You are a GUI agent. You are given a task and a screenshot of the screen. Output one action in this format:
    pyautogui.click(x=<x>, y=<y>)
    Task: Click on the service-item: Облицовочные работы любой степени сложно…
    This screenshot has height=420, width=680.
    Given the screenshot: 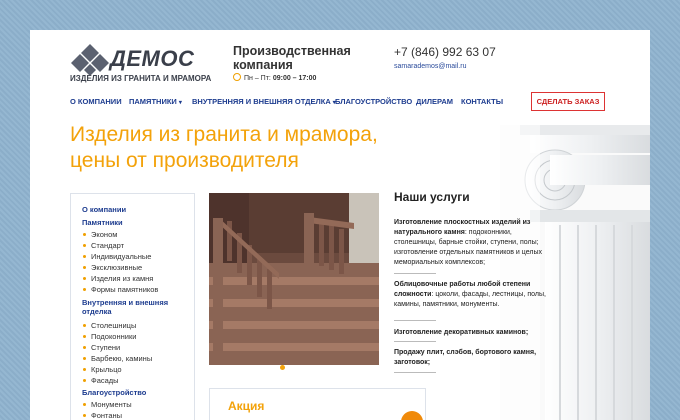 What is the action you would take?
    pyautogui.click(x=470, y=294)
    